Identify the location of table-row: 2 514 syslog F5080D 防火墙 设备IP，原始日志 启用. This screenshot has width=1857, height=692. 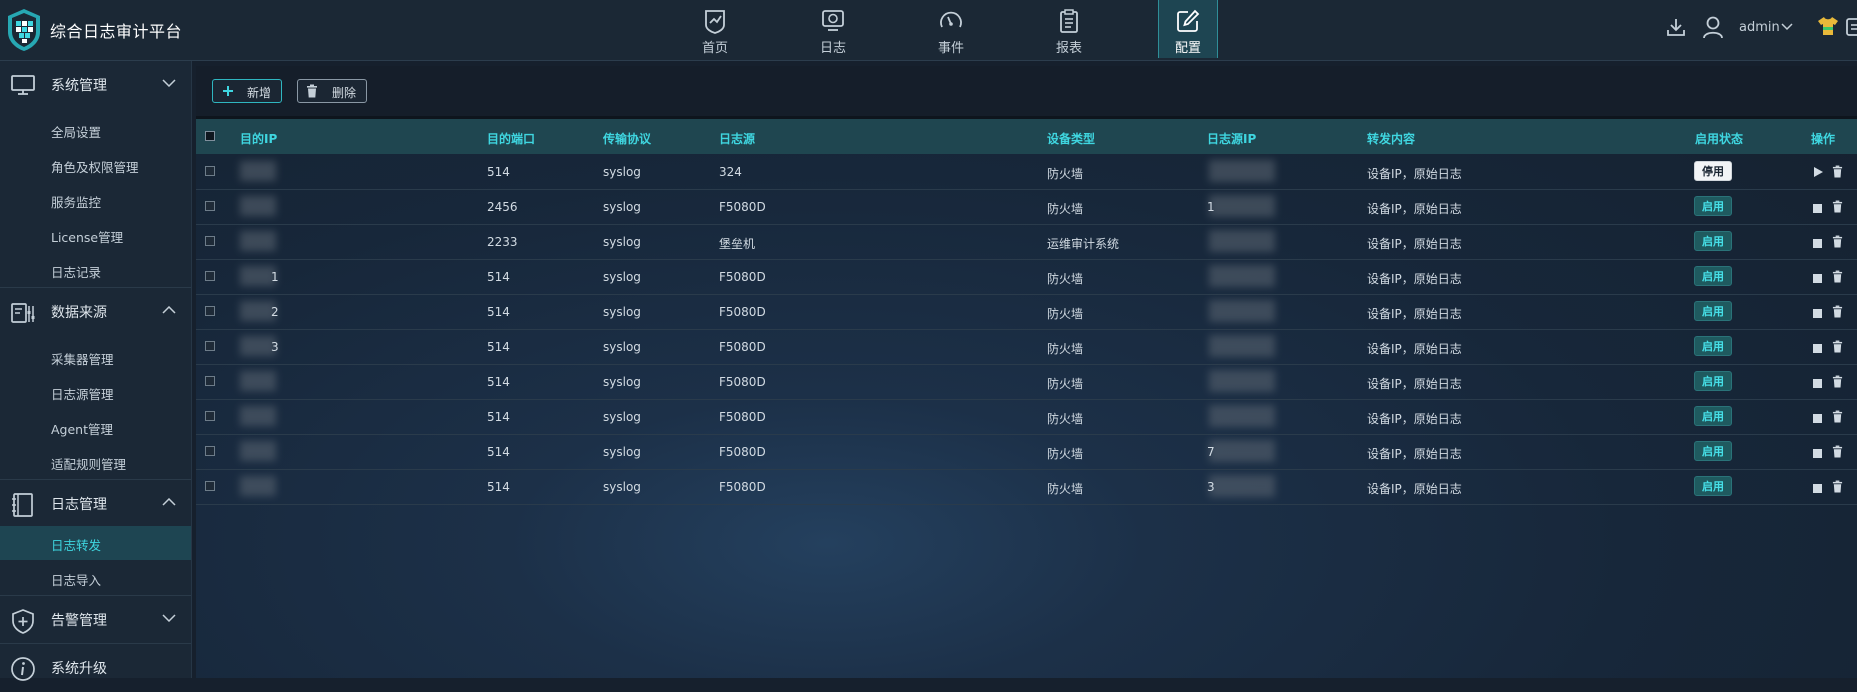
(1026, 312).